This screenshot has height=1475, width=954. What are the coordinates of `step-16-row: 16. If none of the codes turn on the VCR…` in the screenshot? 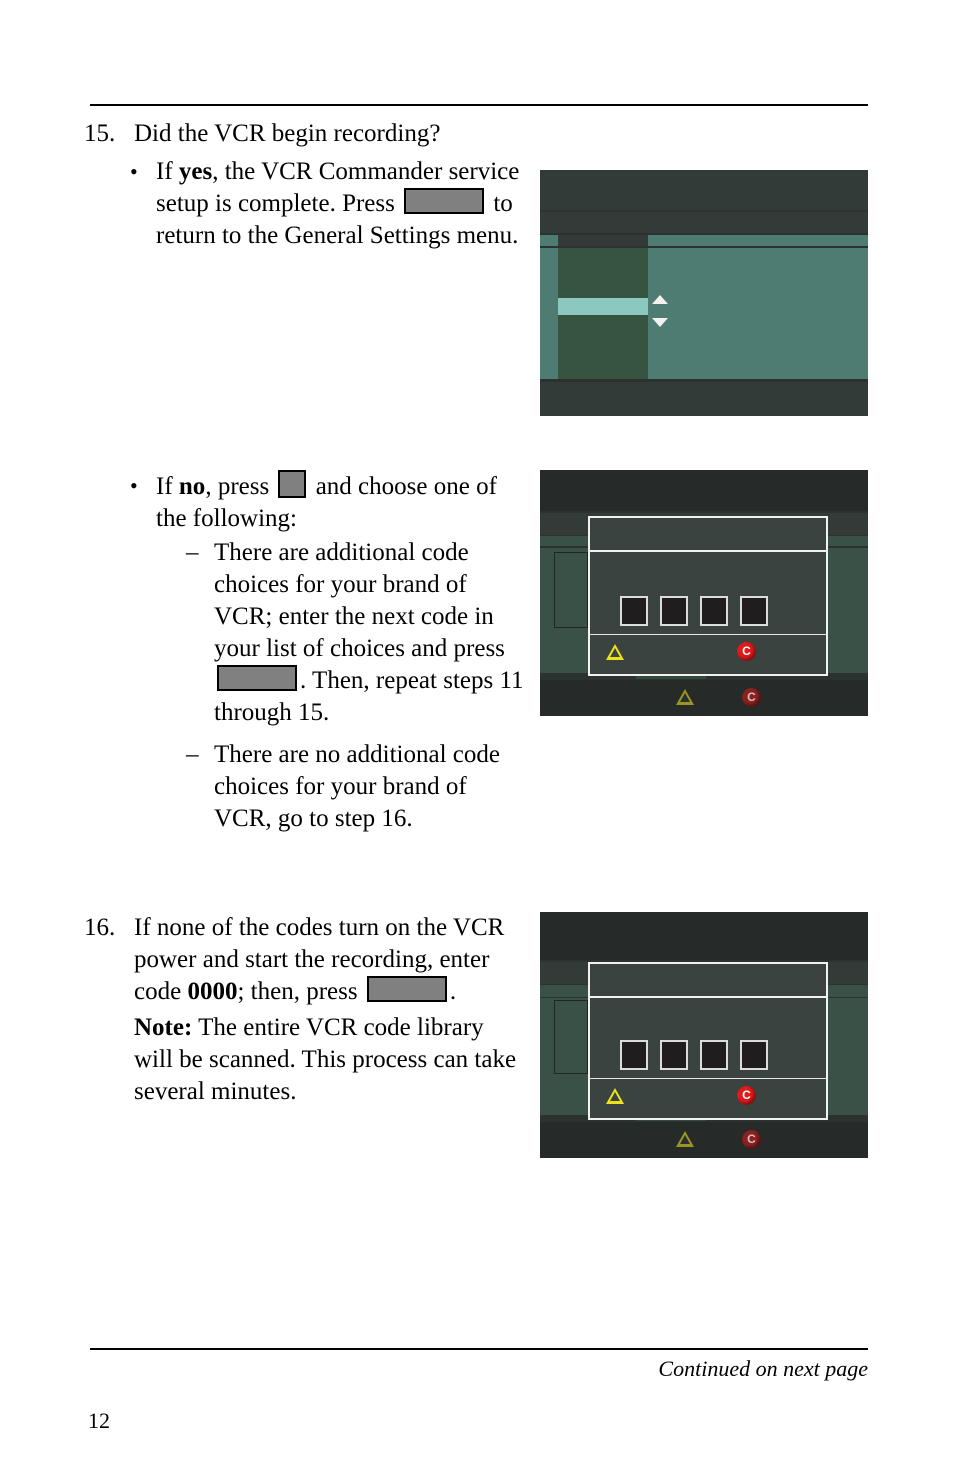 It's located at (304, 1010).